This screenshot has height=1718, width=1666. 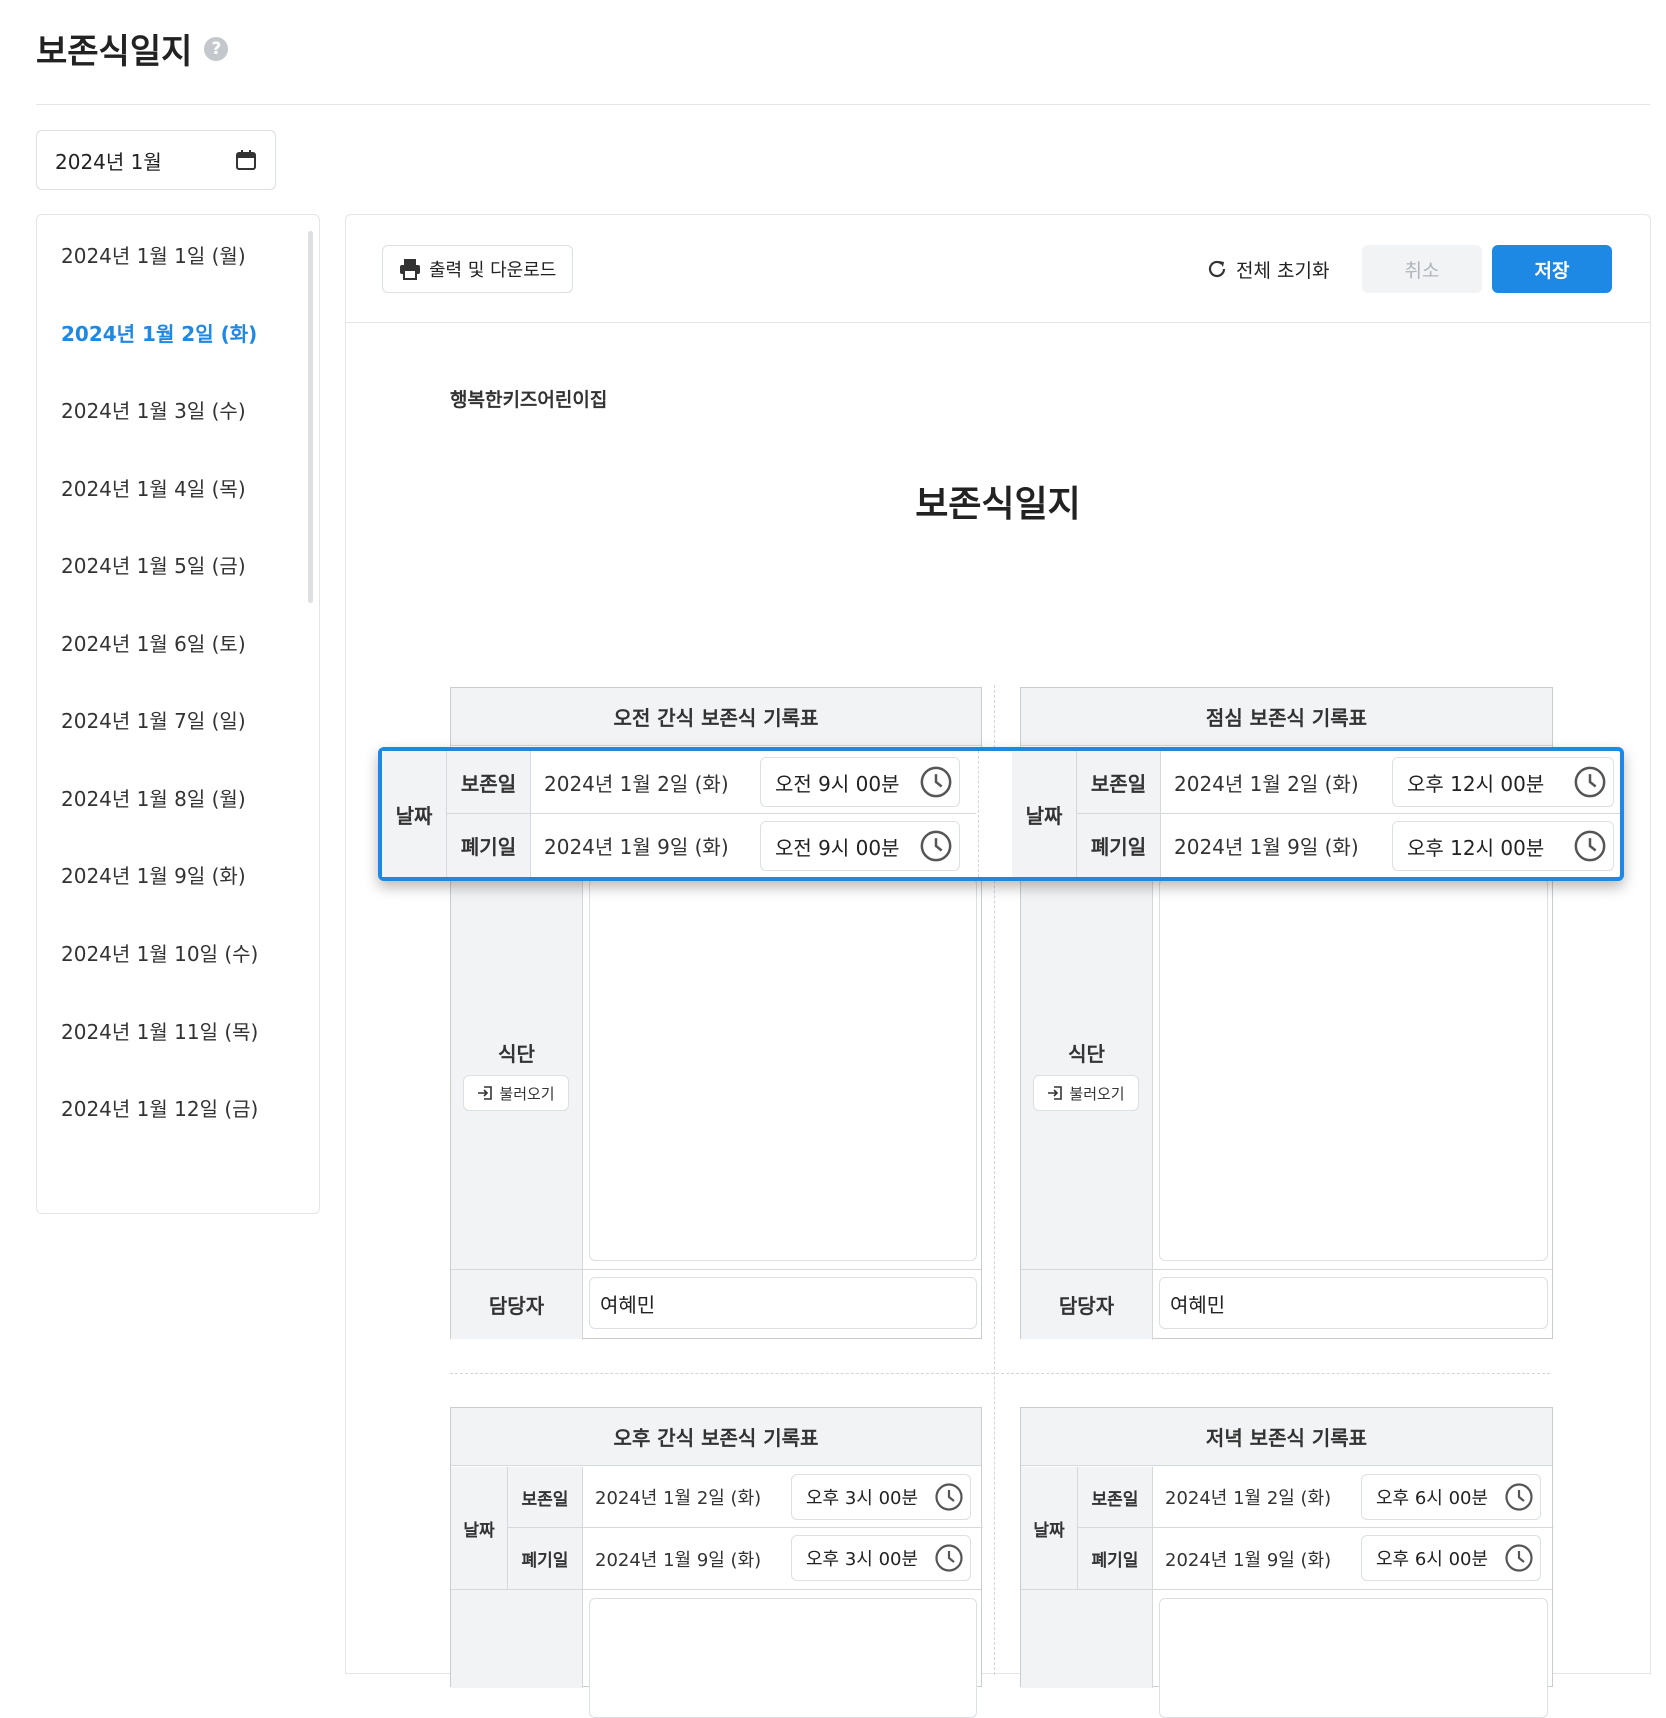 I want to click on date-list-item: 2024년 1월 4일 (목), so click(x=153, y=489).